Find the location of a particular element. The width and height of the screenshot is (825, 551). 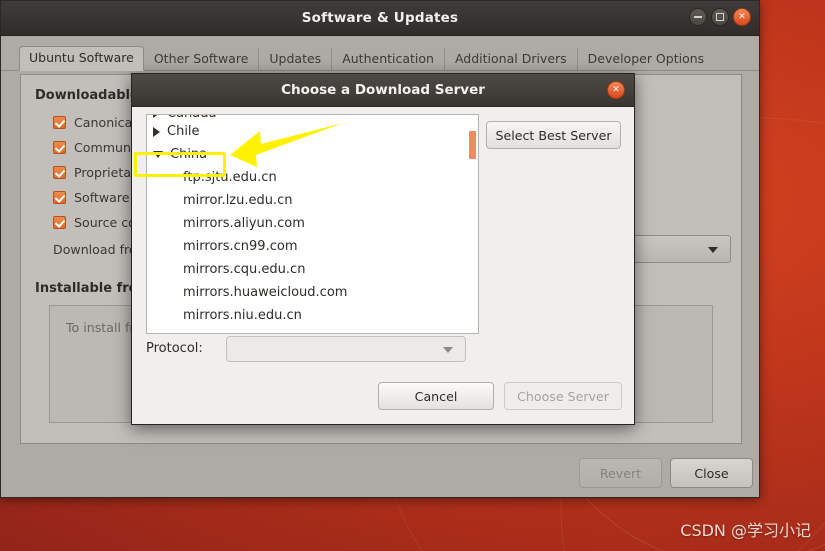

list-item-label: Canada is located at coordinates (191, 118).